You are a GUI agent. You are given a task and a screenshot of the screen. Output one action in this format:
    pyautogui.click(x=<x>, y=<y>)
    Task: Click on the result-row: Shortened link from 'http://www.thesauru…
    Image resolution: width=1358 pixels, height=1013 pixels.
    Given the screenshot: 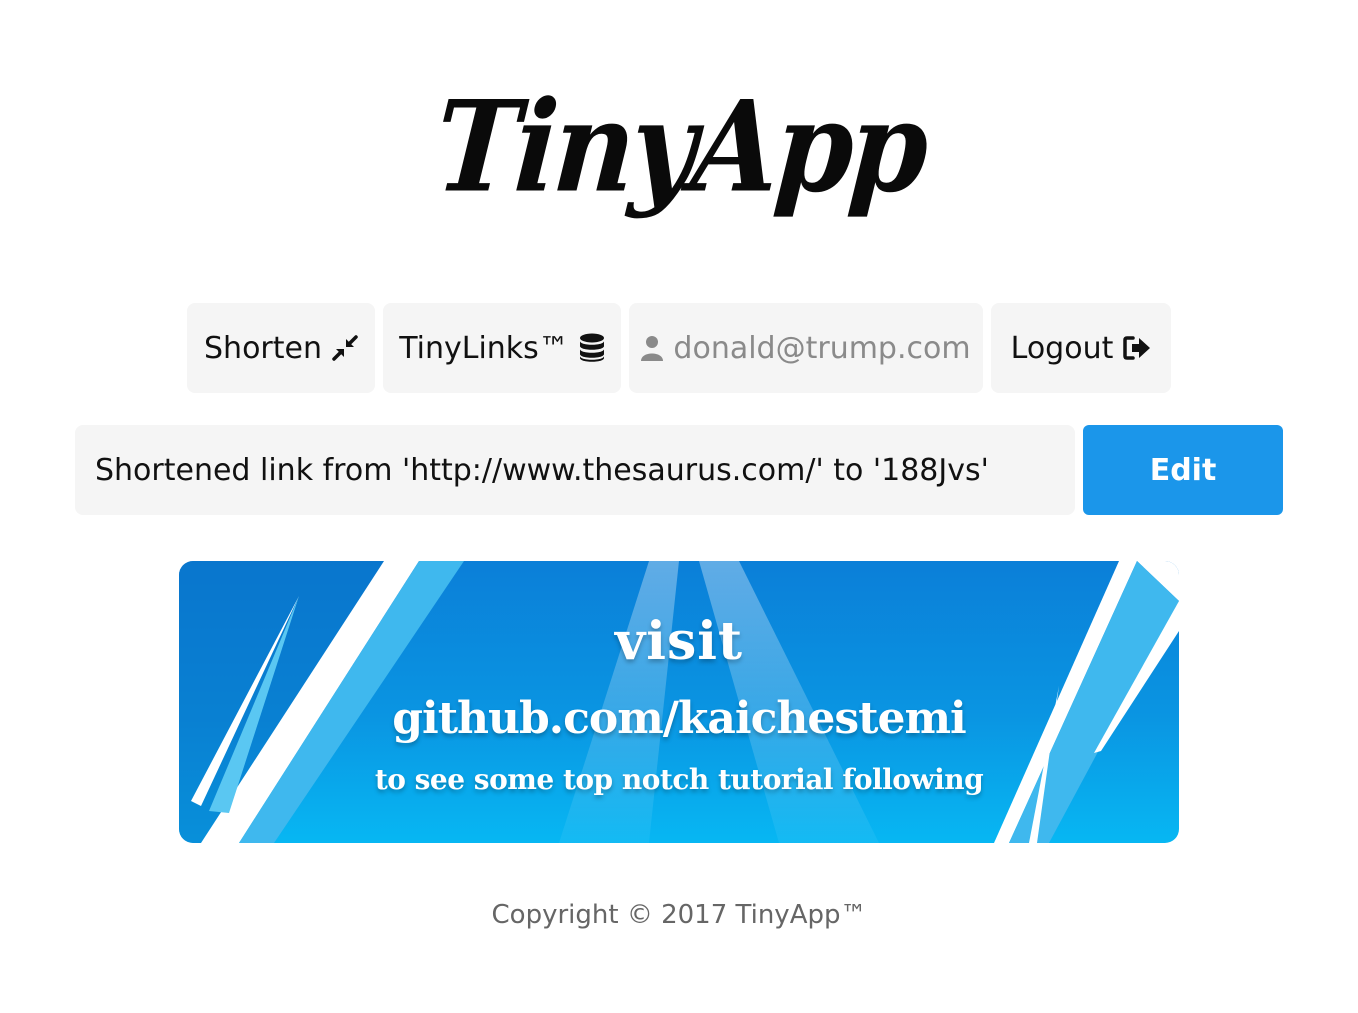 What is the action you would take?
    pyautogui.click(x=679, y=470)
    